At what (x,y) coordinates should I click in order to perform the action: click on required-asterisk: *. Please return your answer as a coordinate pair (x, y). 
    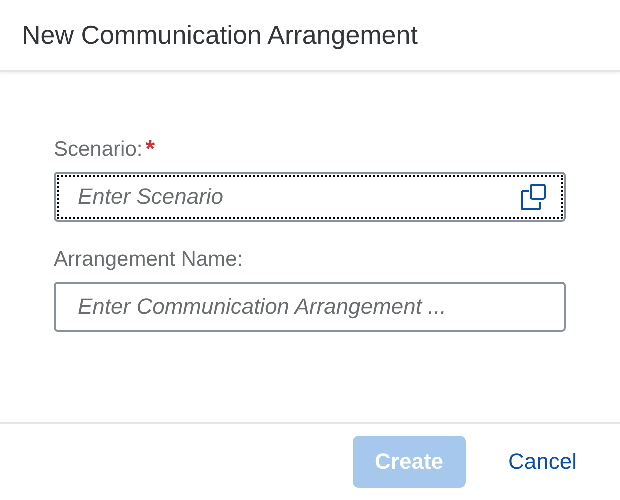
    Looking at the image, I should click on (151, 150).